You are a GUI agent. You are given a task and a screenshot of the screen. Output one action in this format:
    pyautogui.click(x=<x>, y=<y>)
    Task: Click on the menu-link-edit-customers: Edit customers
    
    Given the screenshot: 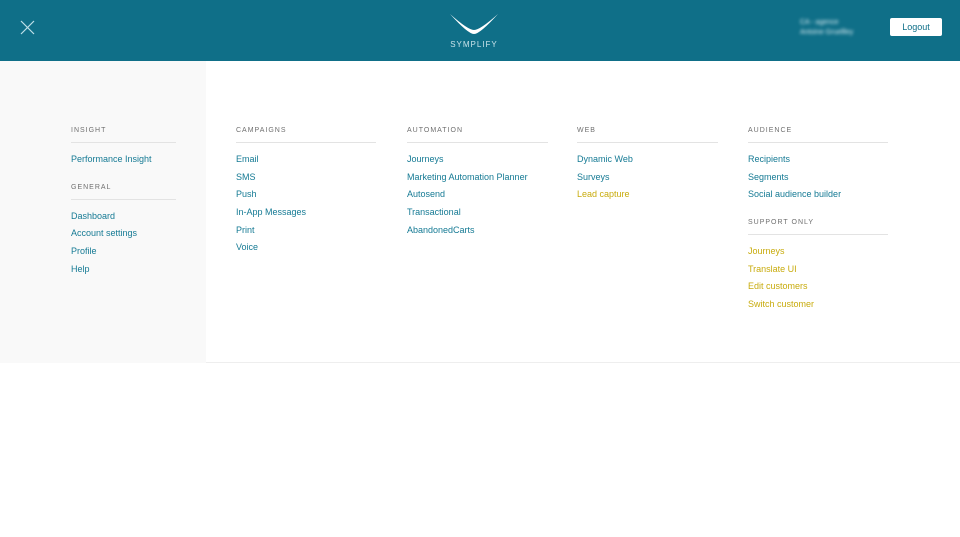 What is the action you would take?
    pyautogui.click(x=818, y=289)
    